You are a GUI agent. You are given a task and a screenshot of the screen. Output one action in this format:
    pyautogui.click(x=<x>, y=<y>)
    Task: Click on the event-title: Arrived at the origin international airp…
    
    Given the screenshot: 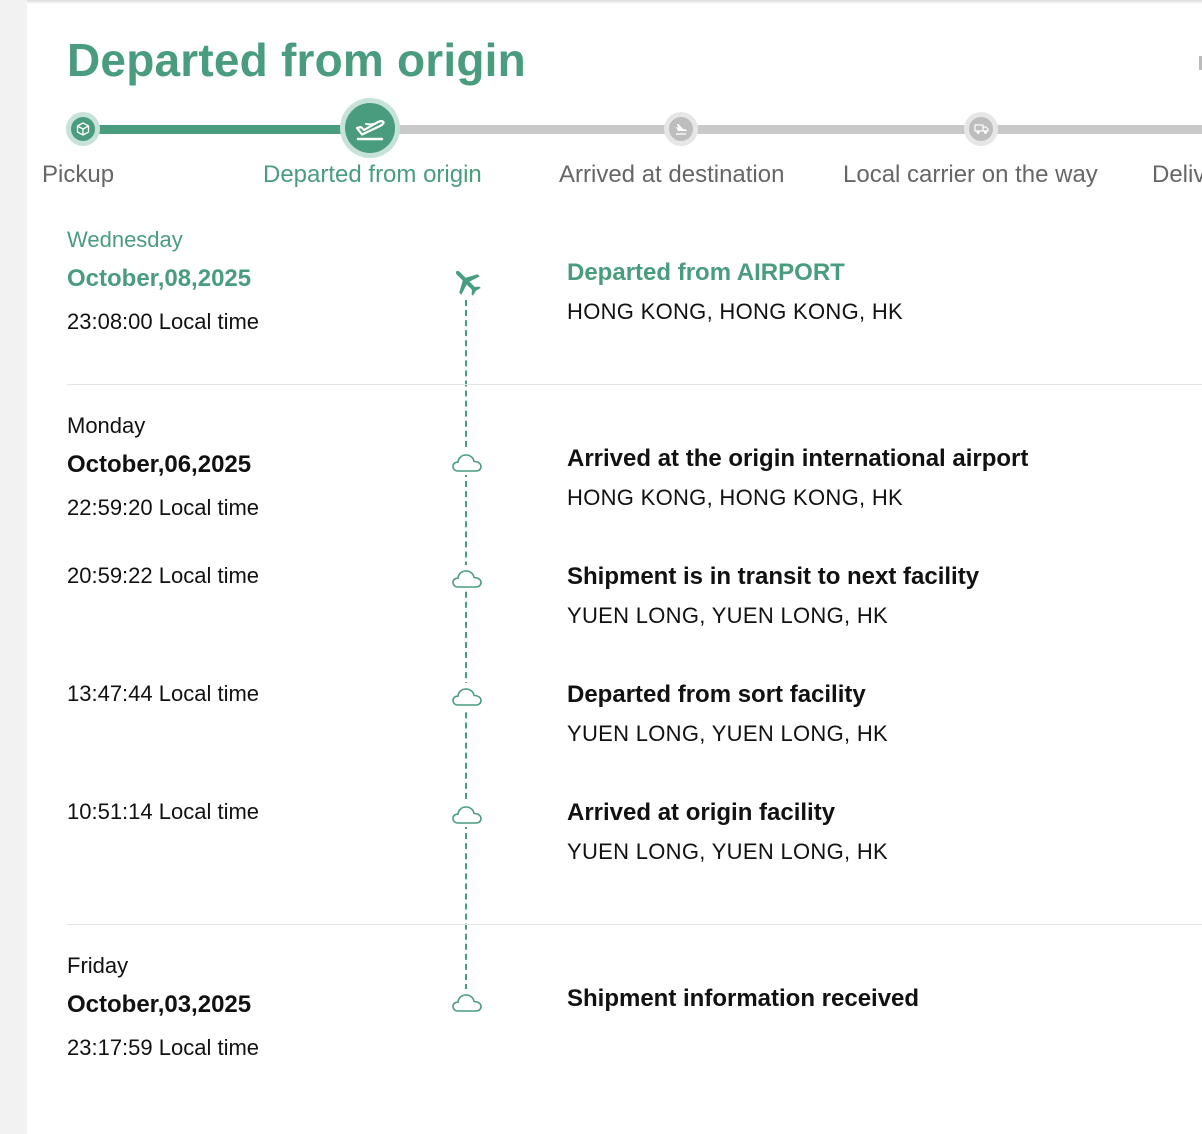 What is the action you would take?
    pyautogui.click(x=798, y=458)
    